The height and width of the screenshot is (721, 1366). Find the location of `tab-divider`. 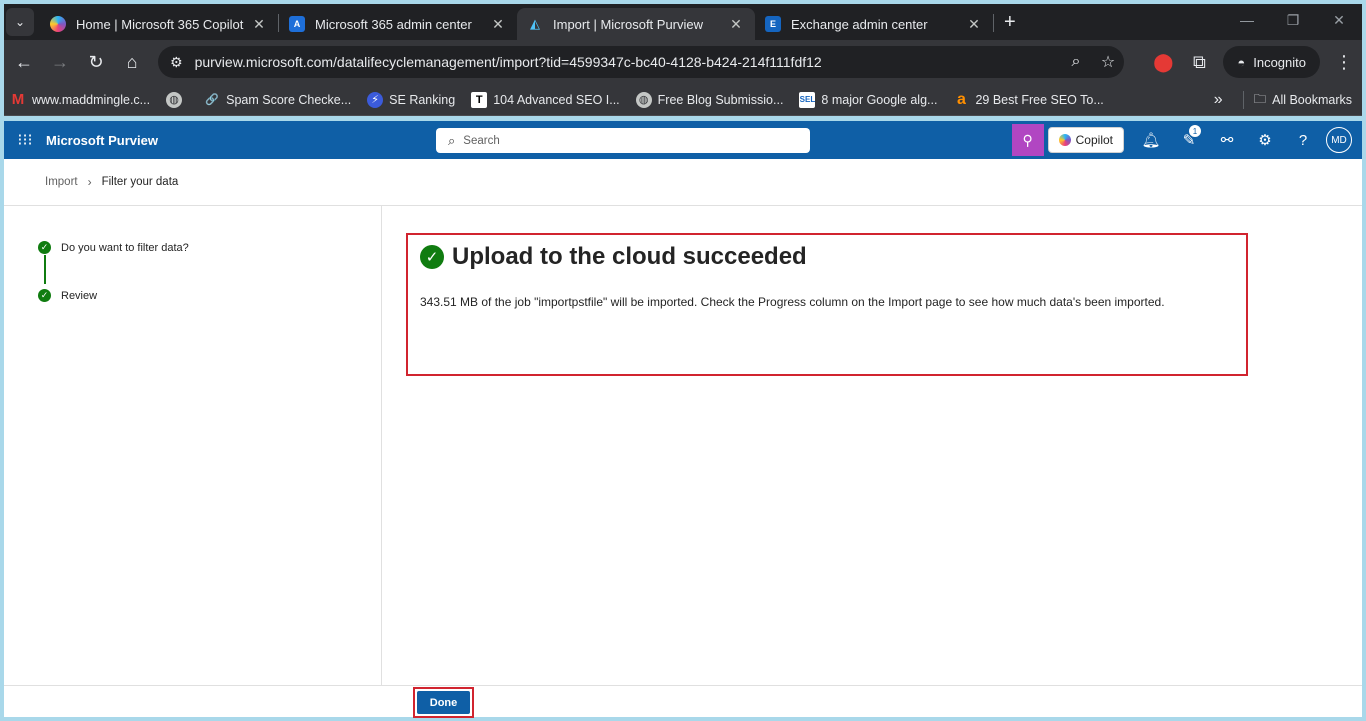

tab-divider is located at coordinates (993, 23).